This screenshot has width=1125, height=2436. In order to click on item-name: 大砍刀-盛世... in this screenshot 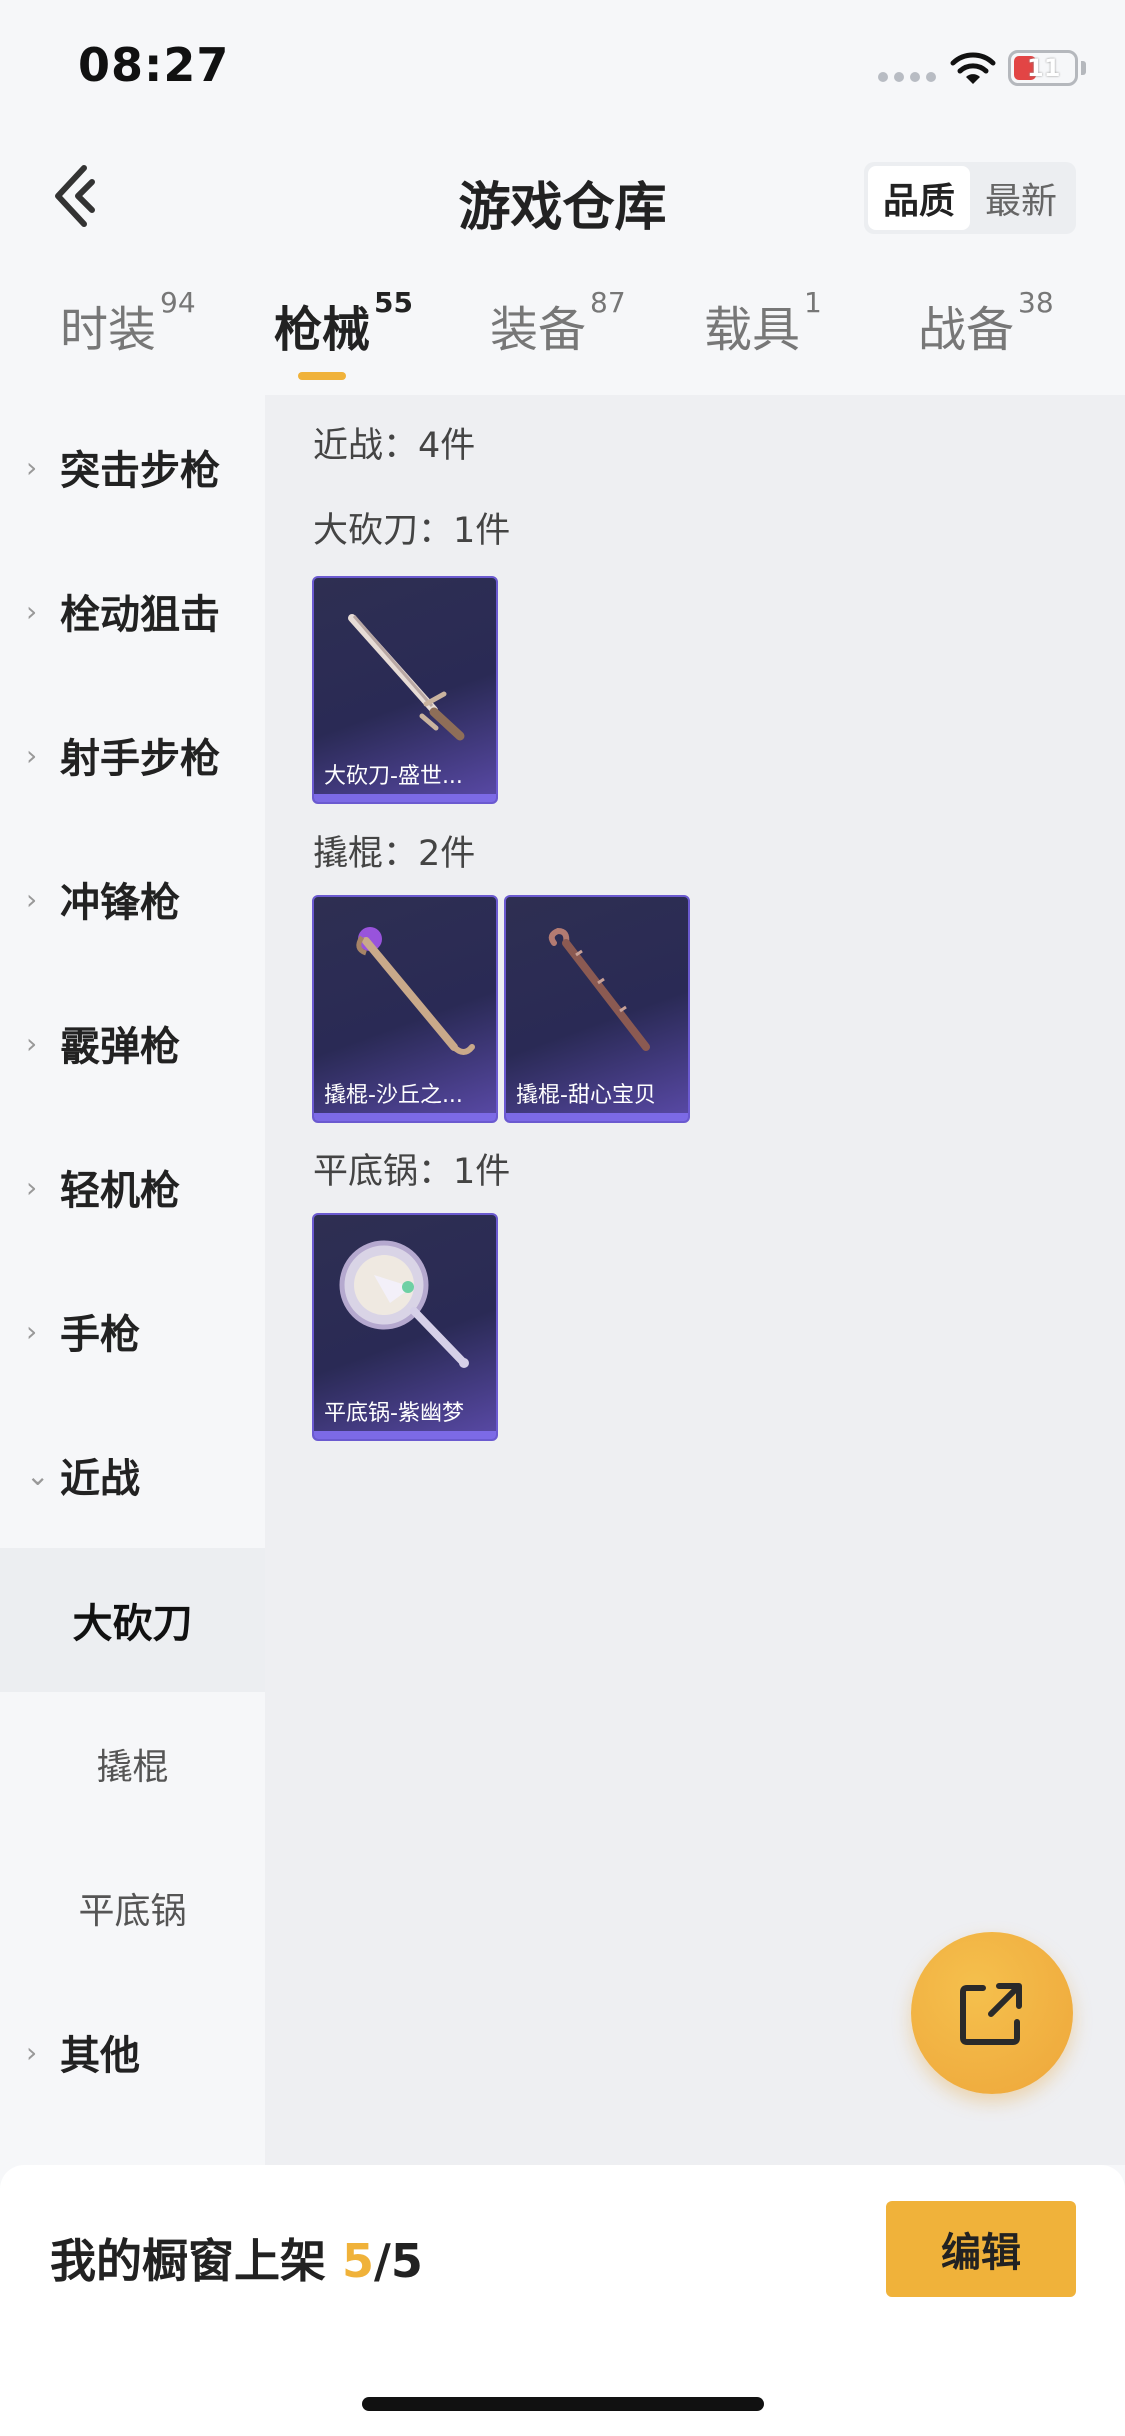, I will do `click(393, 776)`.